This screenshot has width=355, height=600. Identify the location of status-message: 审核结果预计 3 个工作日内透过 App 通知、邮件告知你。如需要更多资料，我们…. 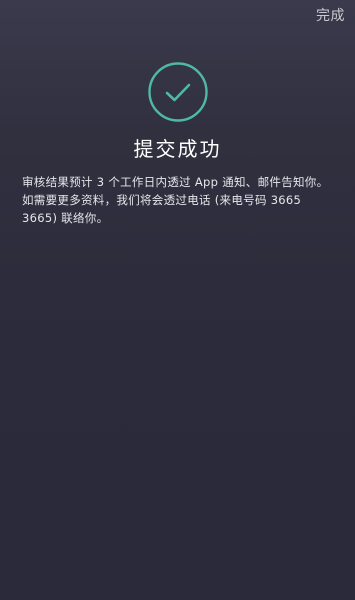
(175, 200).